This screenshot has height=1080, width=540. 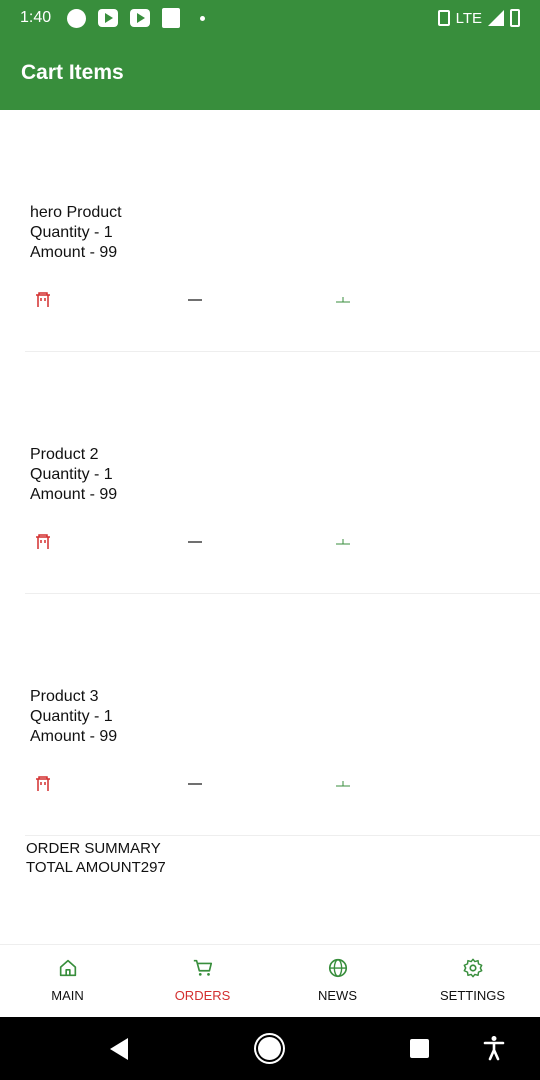 What do you see at coordinates (496, 18) in the screenshot?
I see `signal-icon` at bounding box center [496, 18].